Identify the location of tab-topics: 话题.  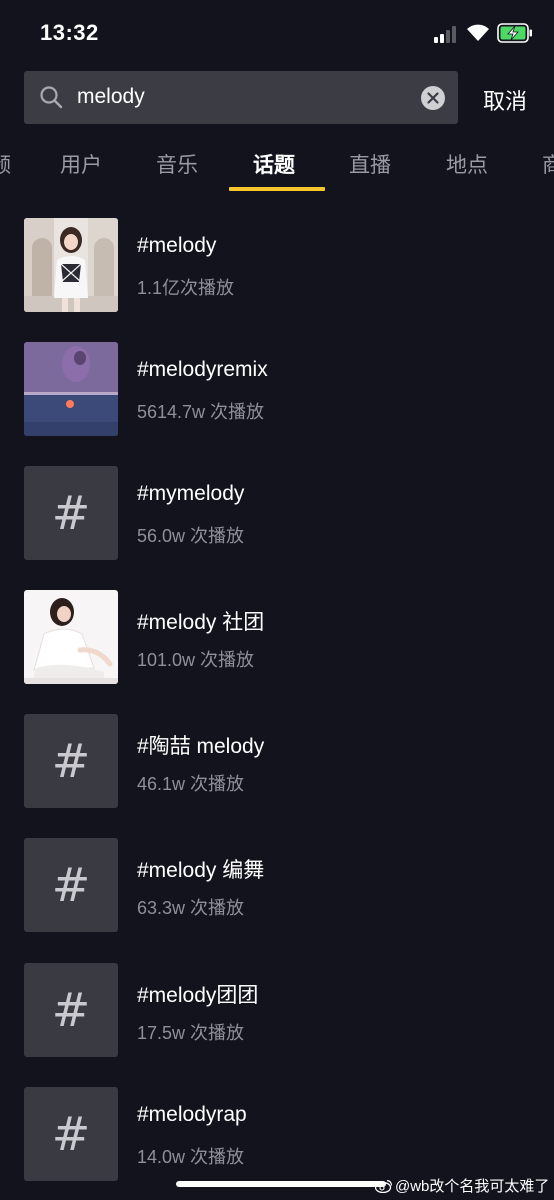
(274, 164).